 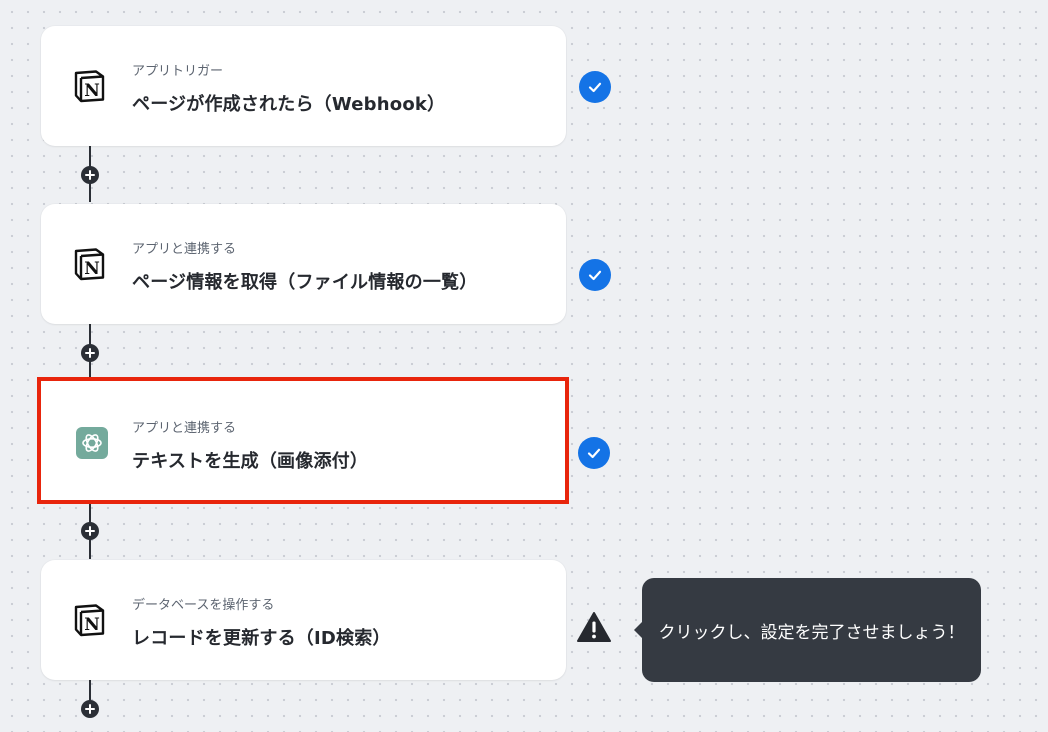 I want to click on hint-tooltip: クリックし、設定を完了させましょう！, so click(x=807, y=630).